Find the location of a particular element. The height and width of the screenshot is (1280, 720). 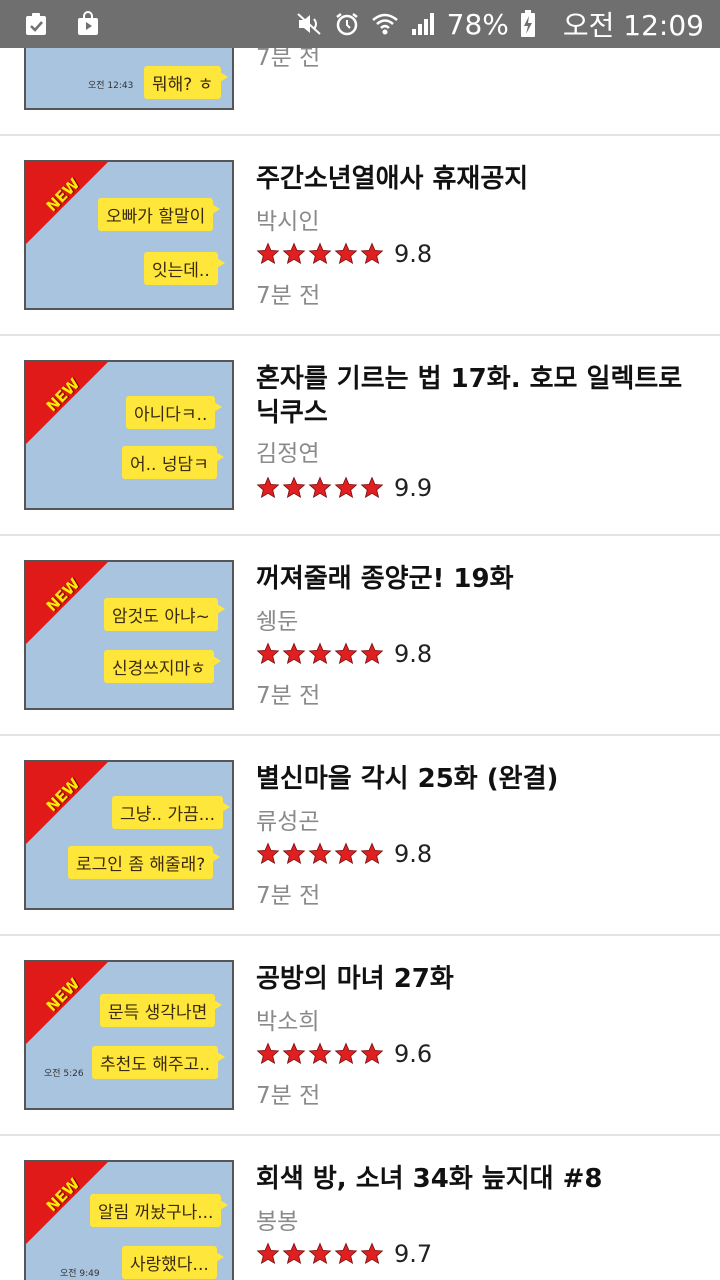

chat-bubble: 어.. 넝담ㅋ is located at coordinates (173, 462).